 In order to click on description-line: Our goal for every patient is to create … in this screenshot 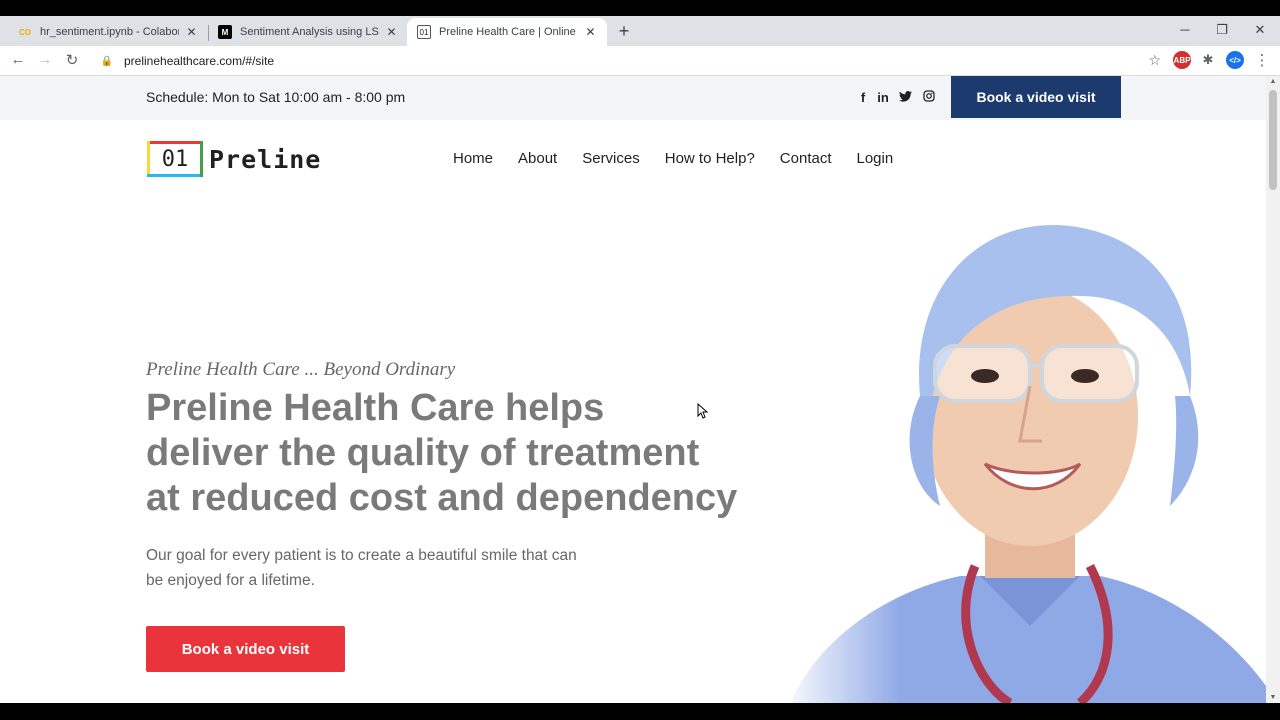, I will do `click(361, 555)`.